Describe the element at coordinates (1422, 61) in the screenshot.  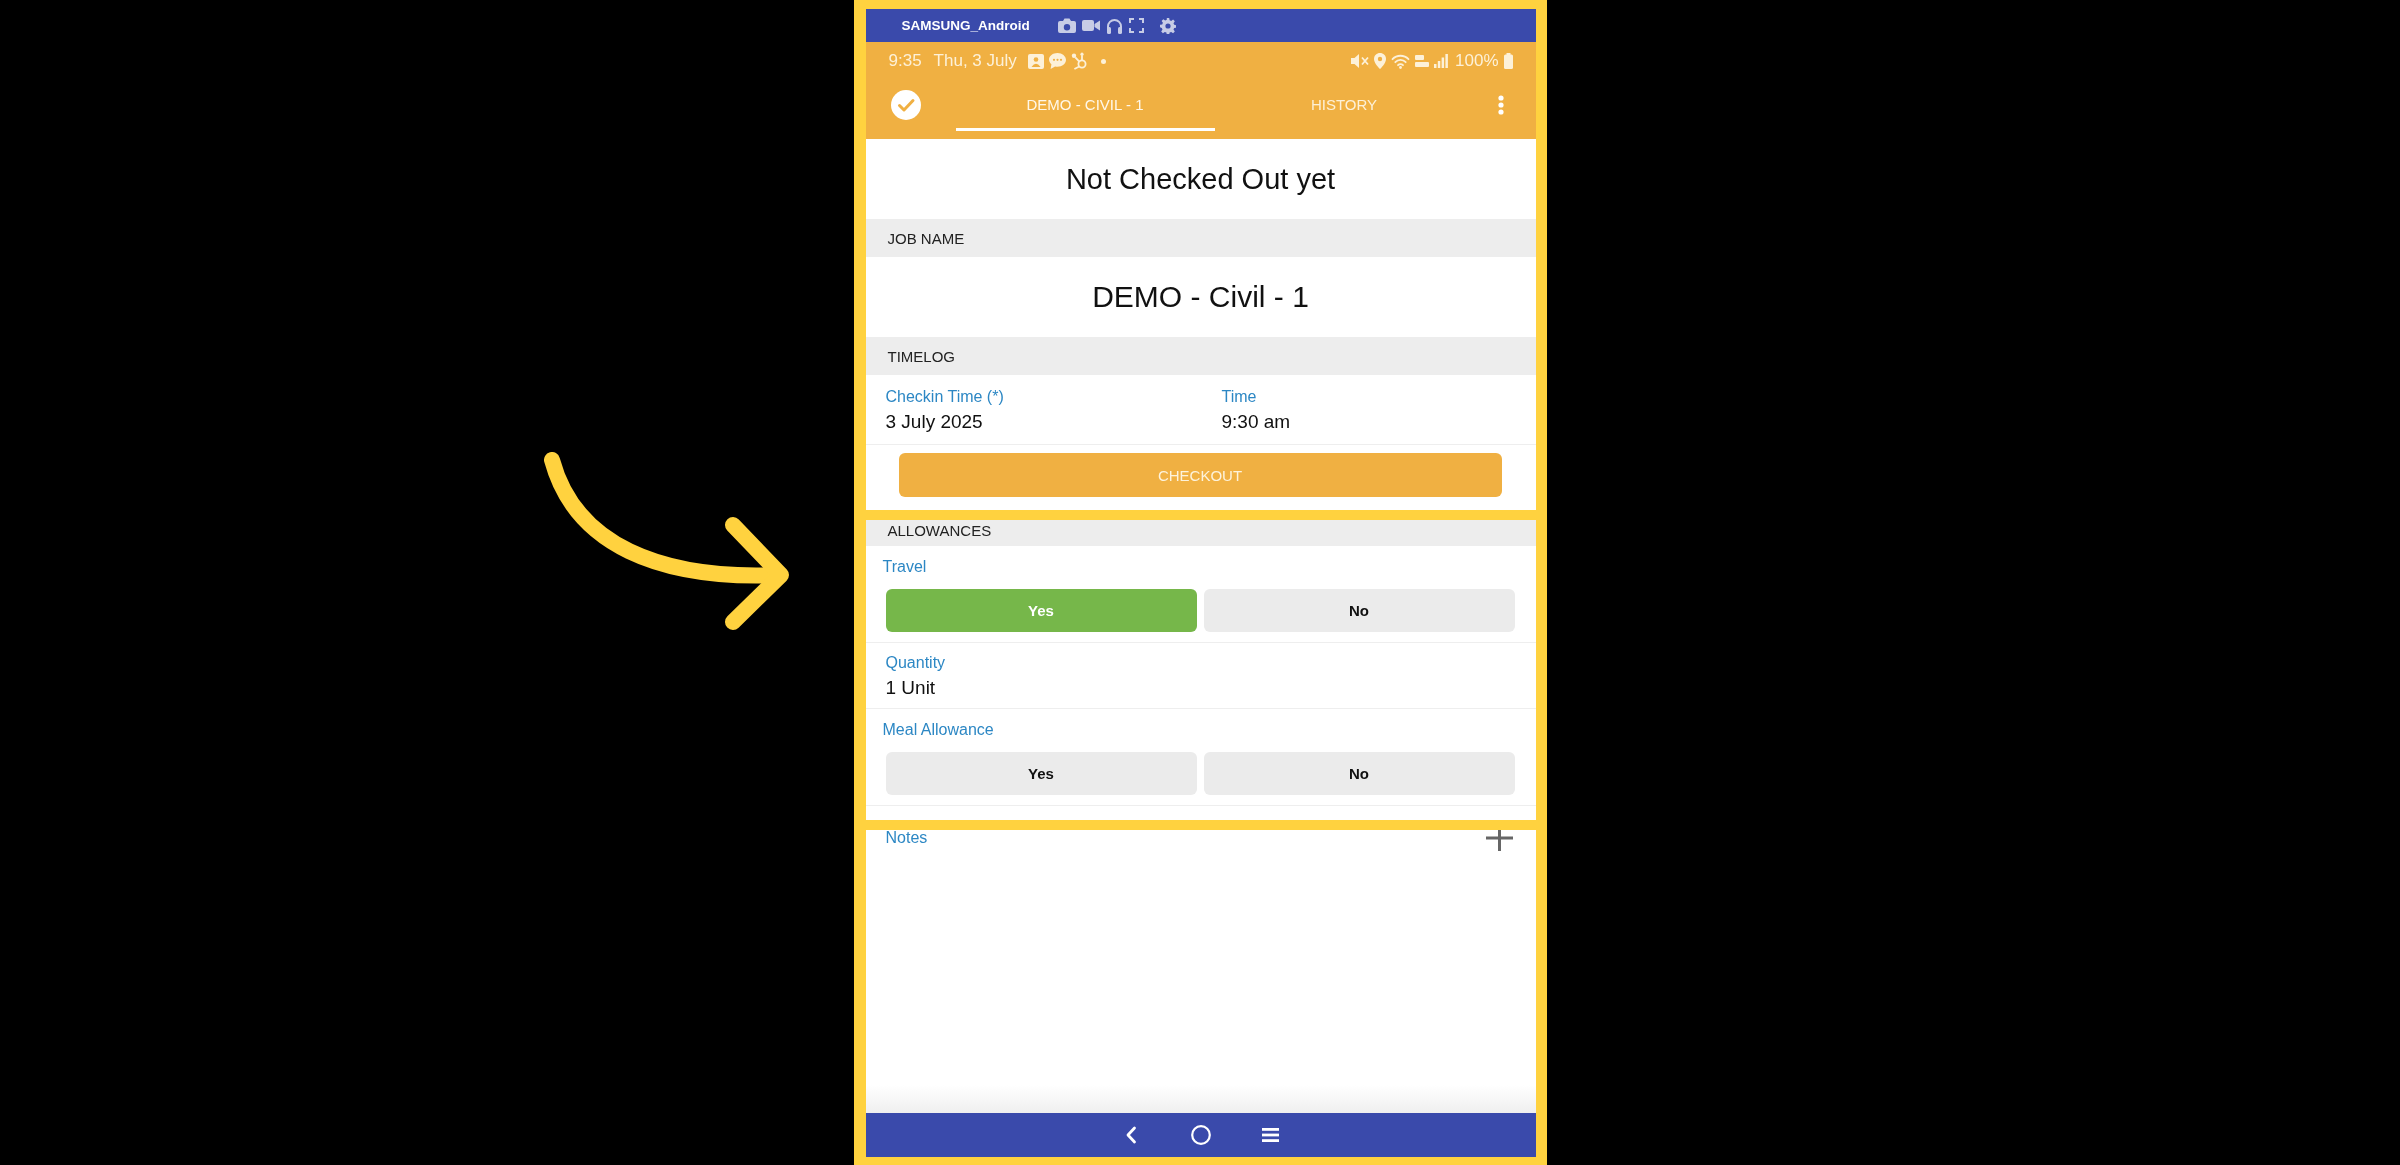
I see `network-type-icon` at that location.